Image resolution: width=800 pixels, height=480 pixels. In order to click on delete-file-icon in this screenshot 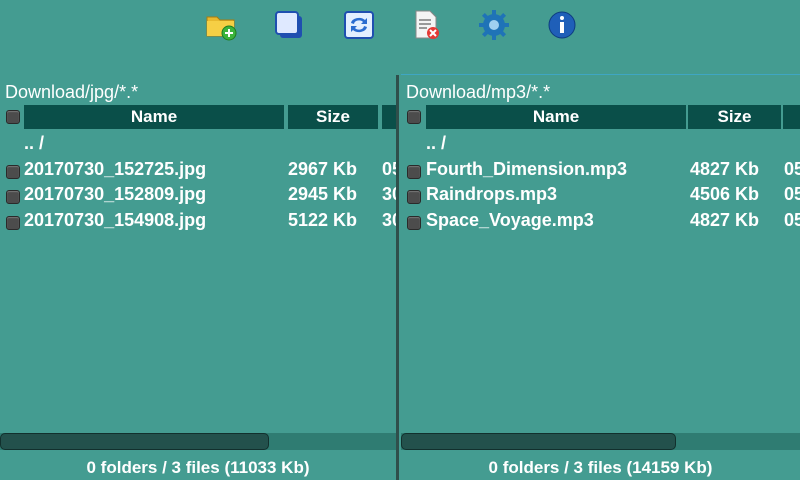, I will do `click(427, 24)`.